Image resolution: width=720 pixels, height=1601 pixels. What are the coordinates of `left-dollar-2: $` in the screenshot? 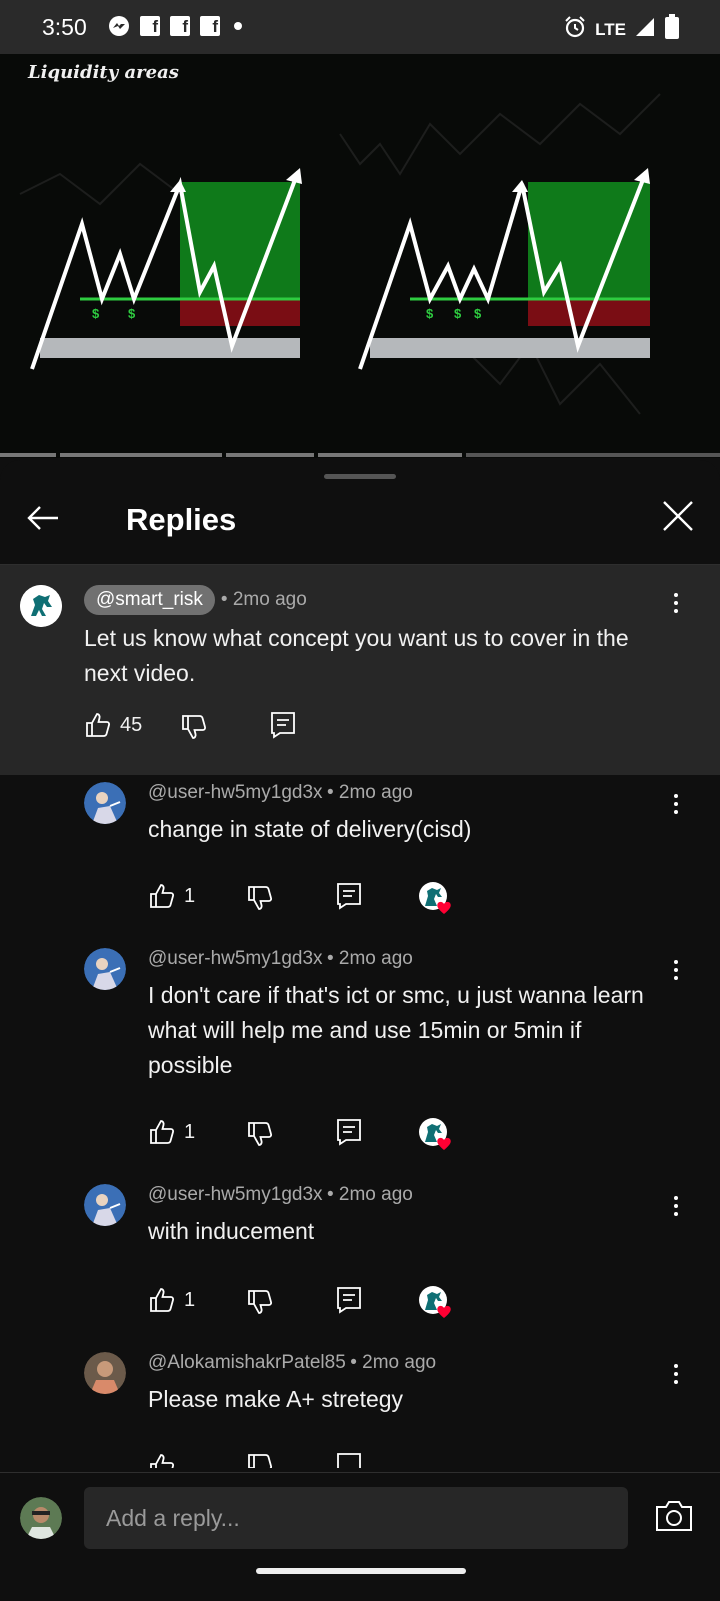 It's located at (132, 313).